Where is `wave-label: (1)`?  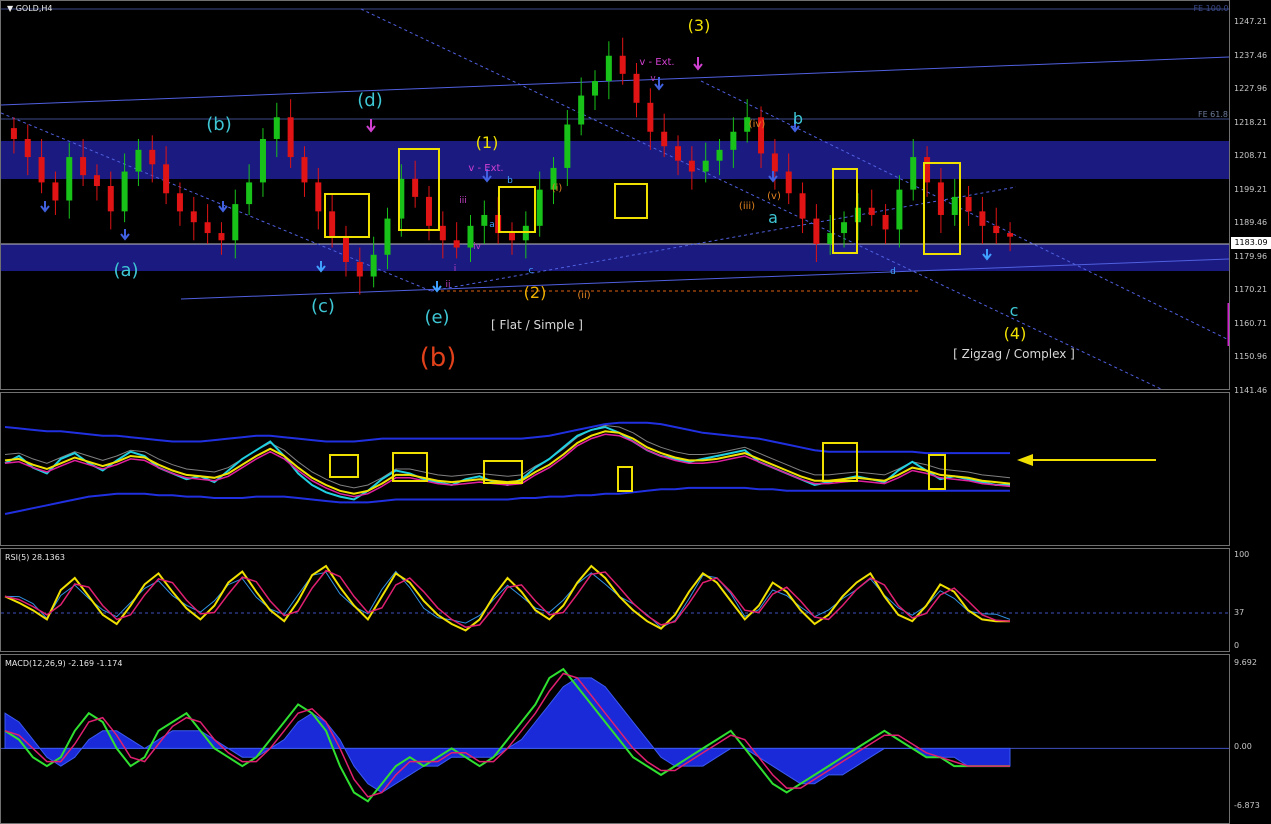 wave-label: (1) is located at coordinates (487, 142).